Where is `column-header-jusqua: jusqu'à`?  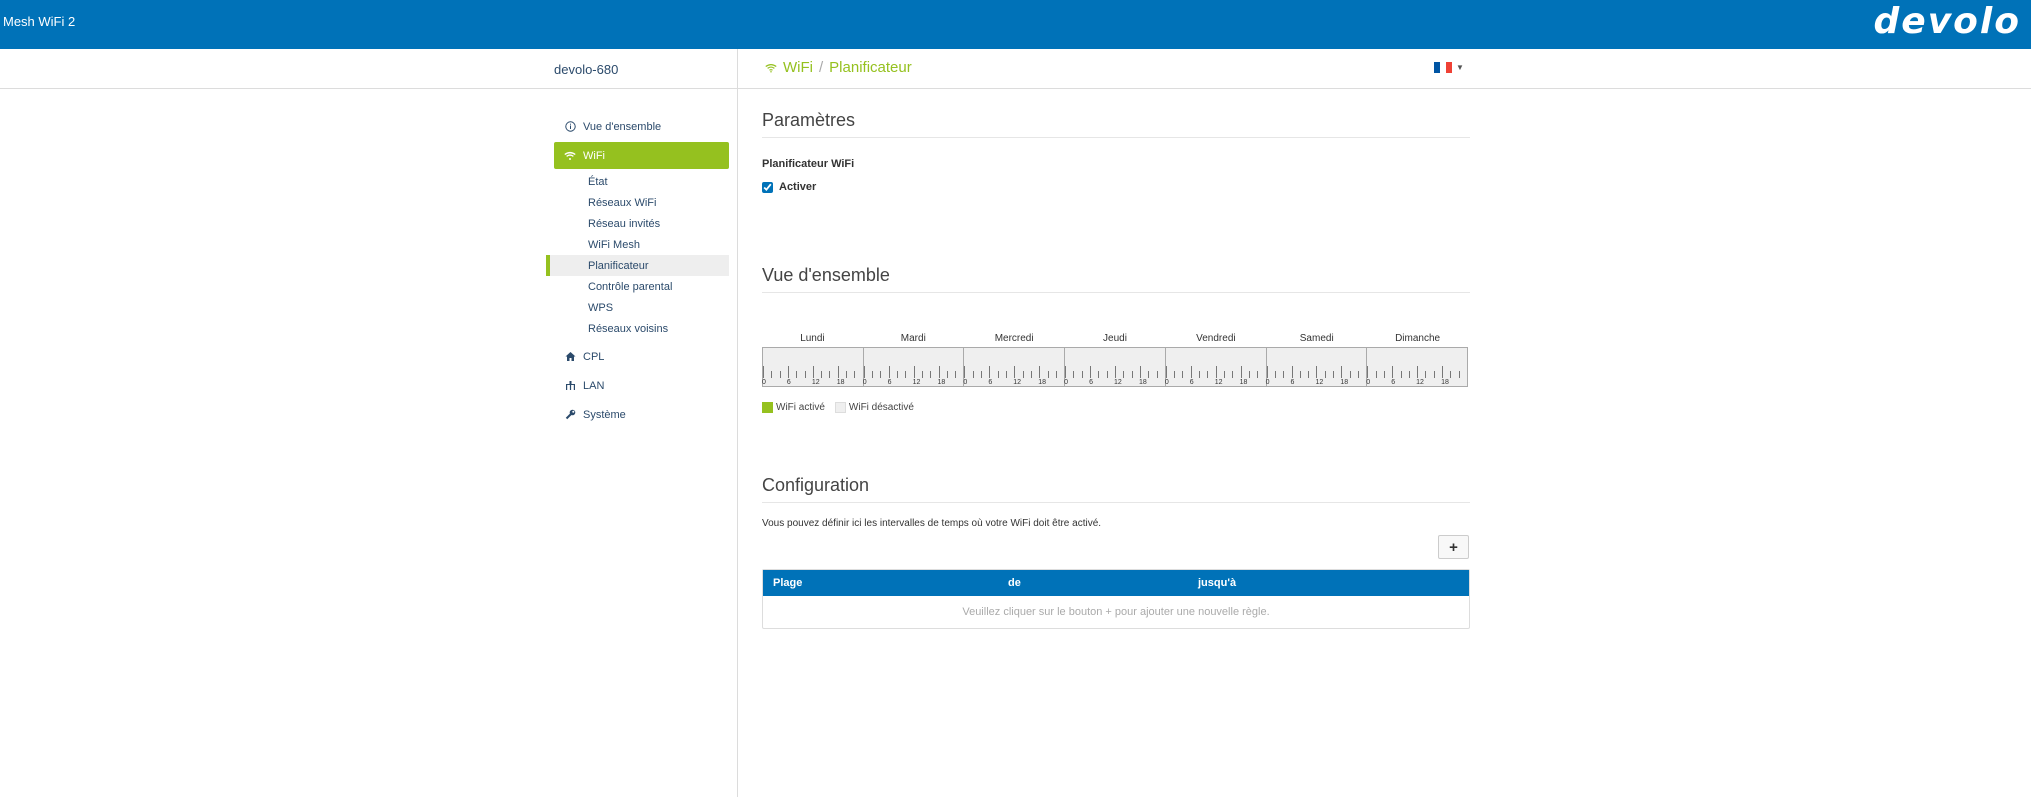 column-header-jusqua: jusqu'à is located at coordinates (1217, 583).